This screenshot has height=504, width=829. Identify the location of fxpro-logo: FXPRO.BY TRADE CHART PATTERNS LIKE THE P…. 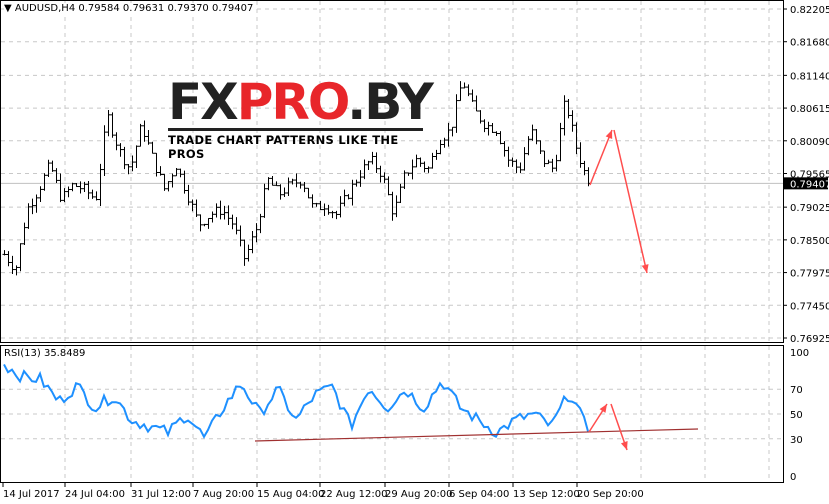
(301, 119).